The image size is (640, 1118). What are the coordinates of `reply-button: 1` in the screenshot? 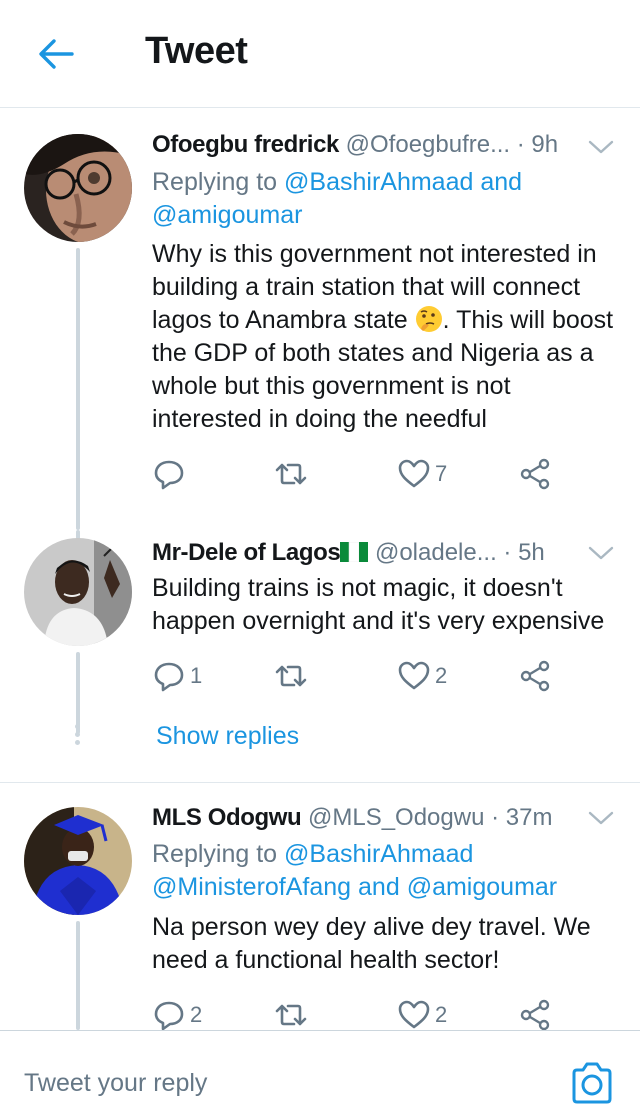 It's located at (177, 676).